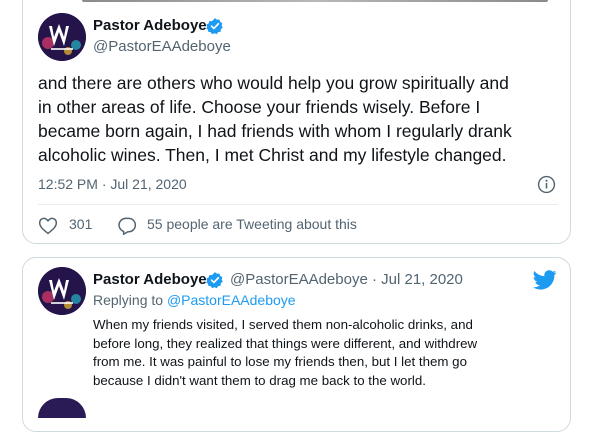 The width and height of the screenshot is (596, 432). I want to click on author-name: Pastor Adeboye, so click(150, 25).